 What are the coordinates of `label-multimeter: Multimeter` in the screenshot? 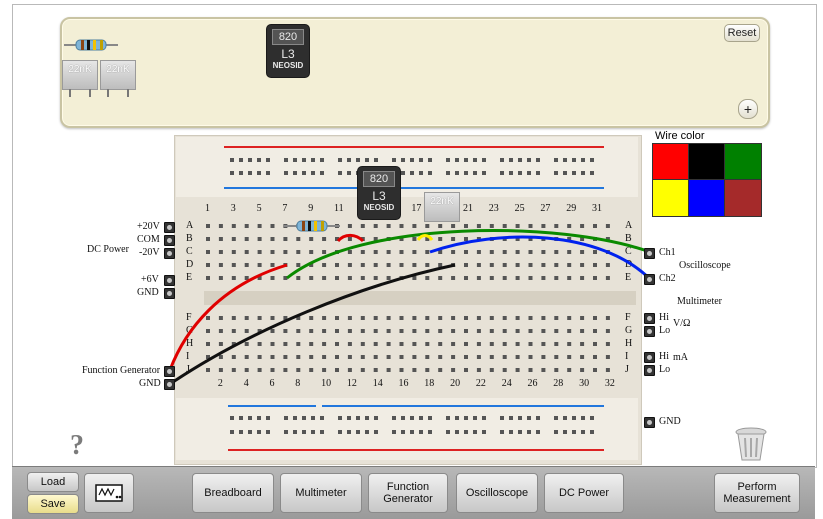 It's located at (699, 301).